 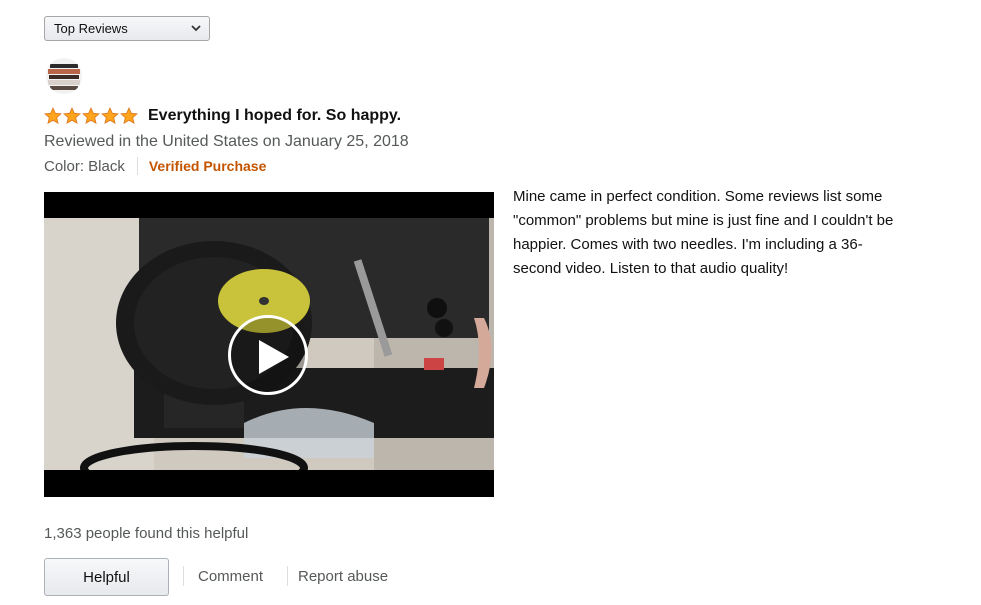 What do you see at coordinates (274, 116) in the screenshot?
I see `review-title: Everything I hoped for. So happy.` at bounding box center [274, 116].